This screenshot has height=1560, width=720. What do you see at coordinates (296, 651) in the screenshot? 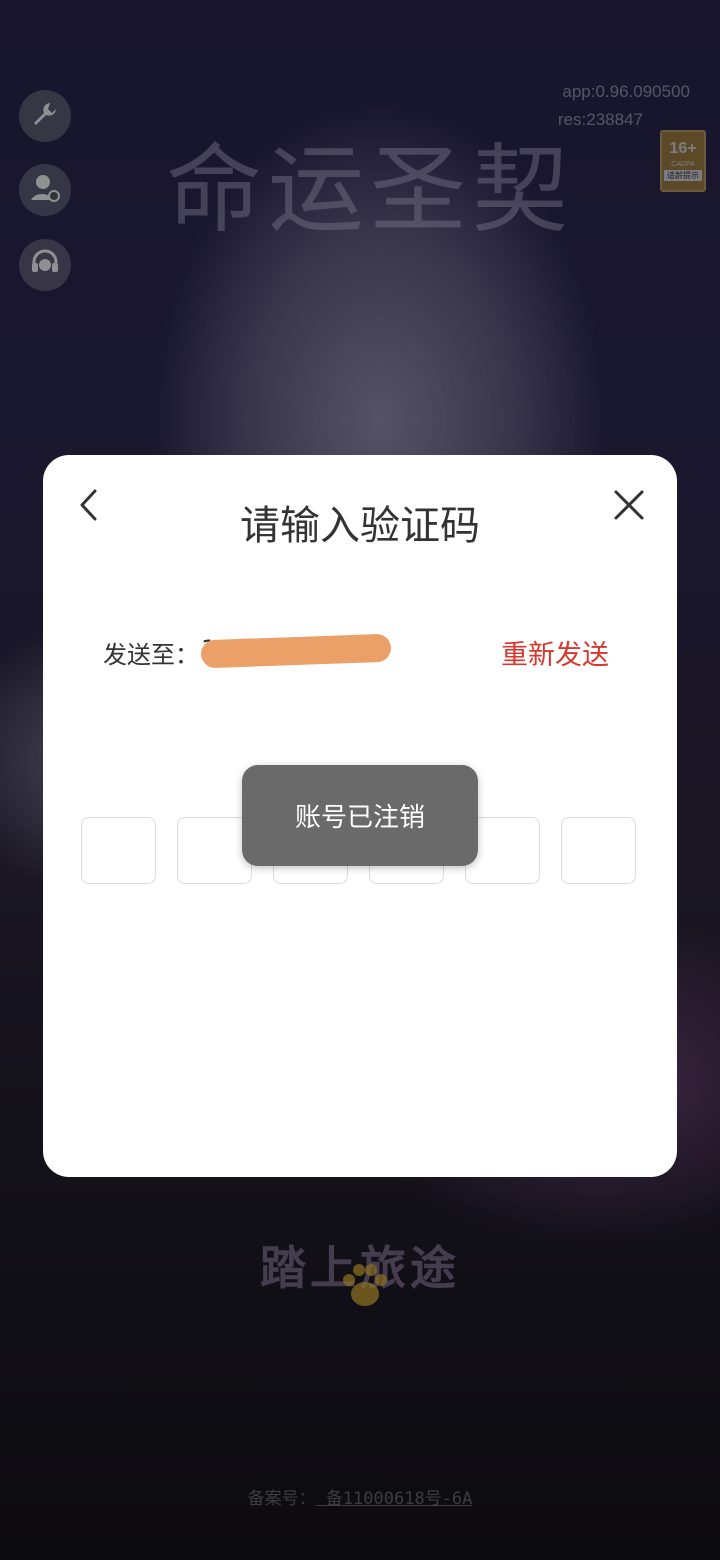
I see `redaction-mark` at bounding box center [296, 651].